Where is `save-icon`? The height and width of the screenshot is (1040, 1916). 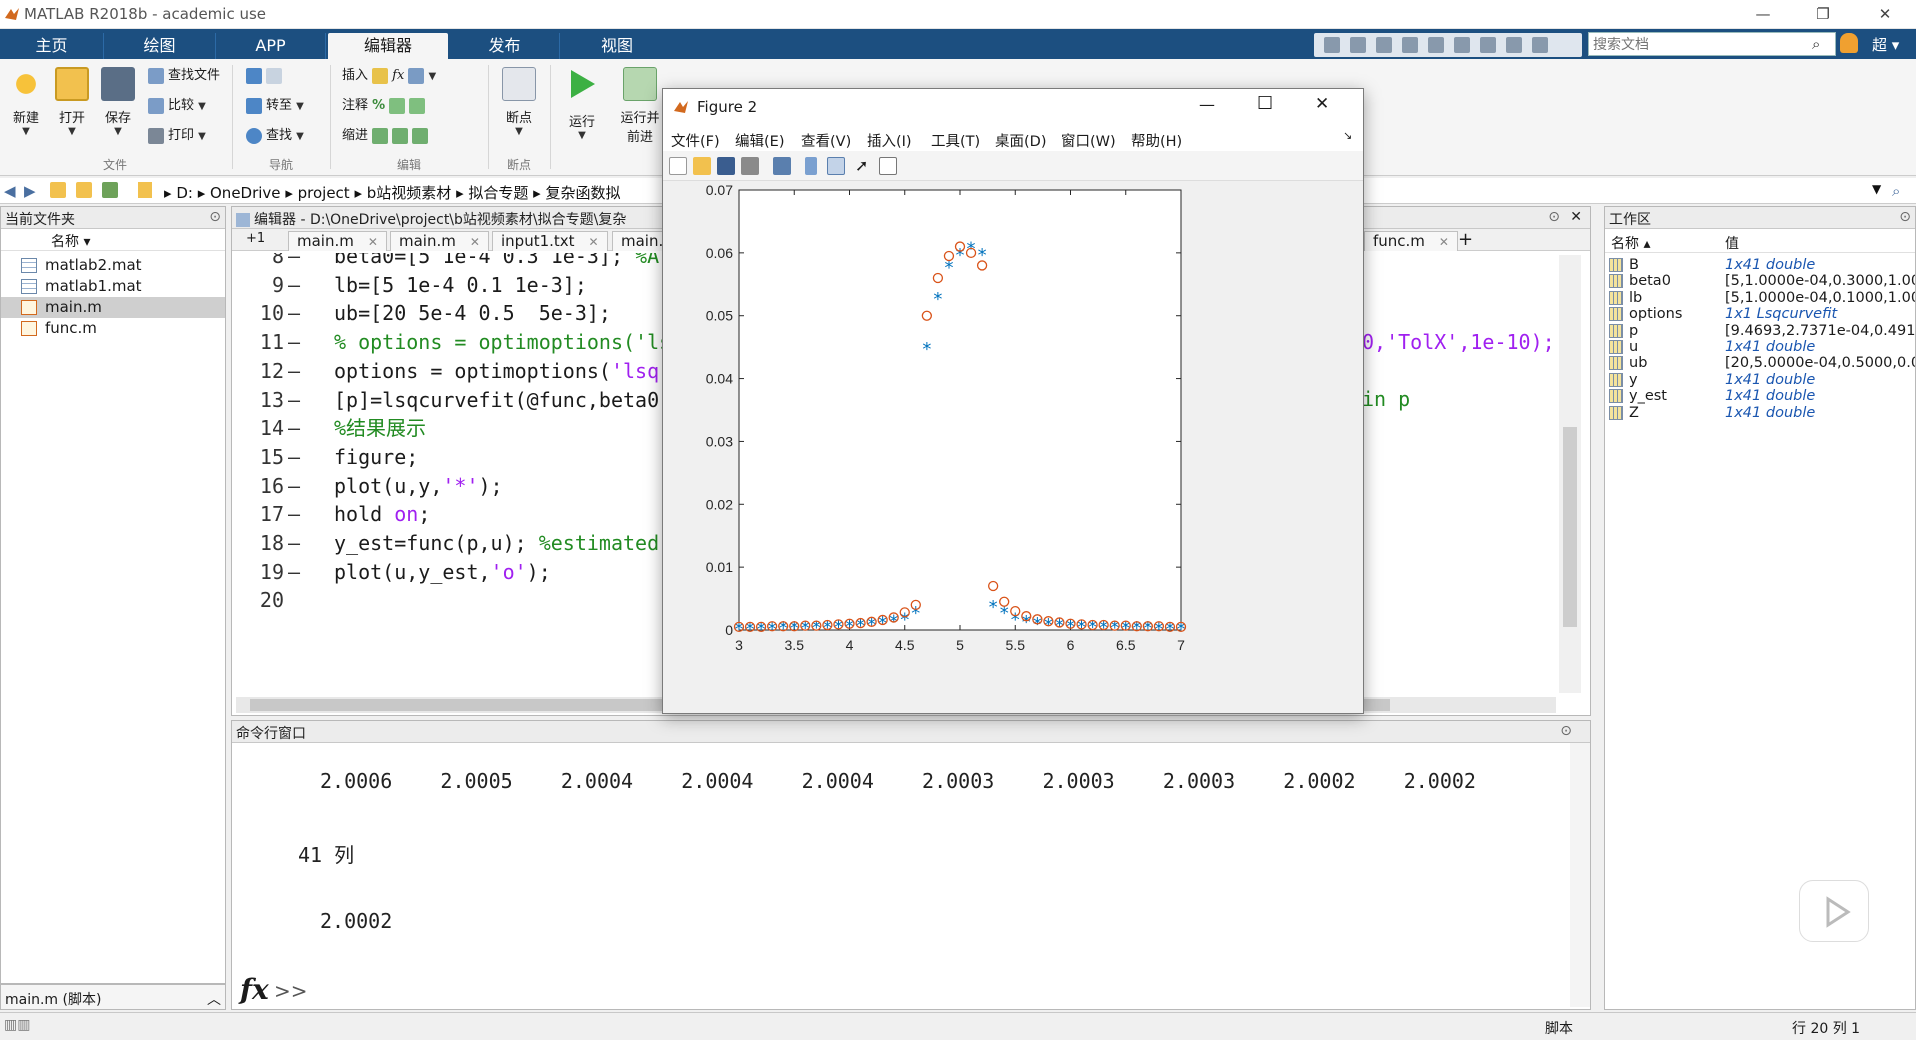
save-icon is located at coordinates (1332, 45).